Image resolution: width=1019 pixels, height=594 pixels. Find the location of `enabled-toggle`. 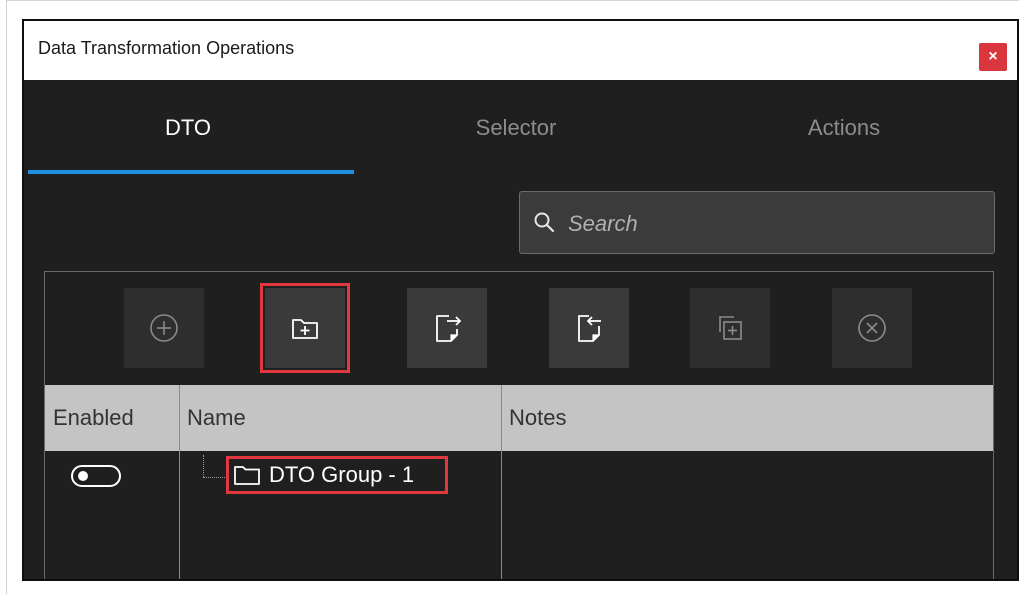

enabled-toggle is located at coordinates (96, 476).